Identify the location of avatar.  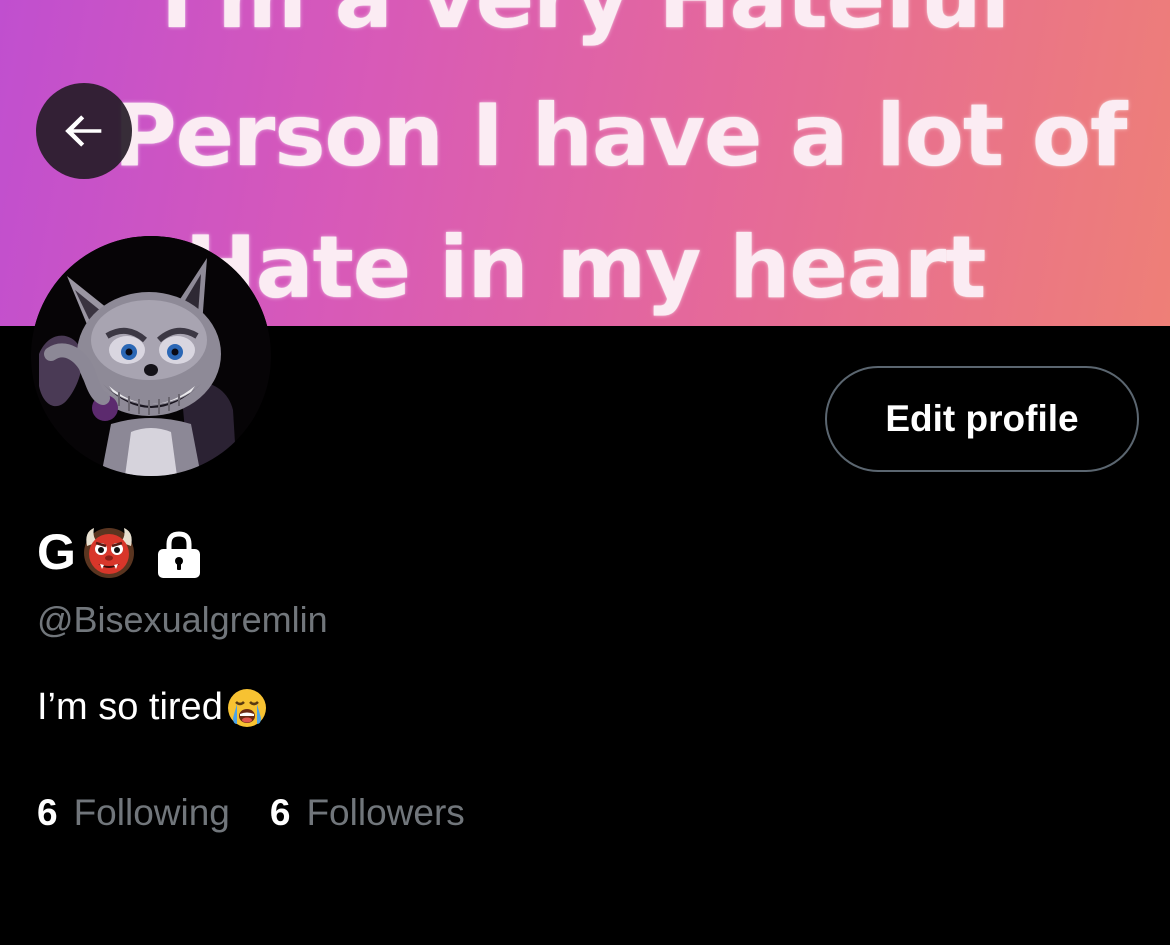
(151, 356).